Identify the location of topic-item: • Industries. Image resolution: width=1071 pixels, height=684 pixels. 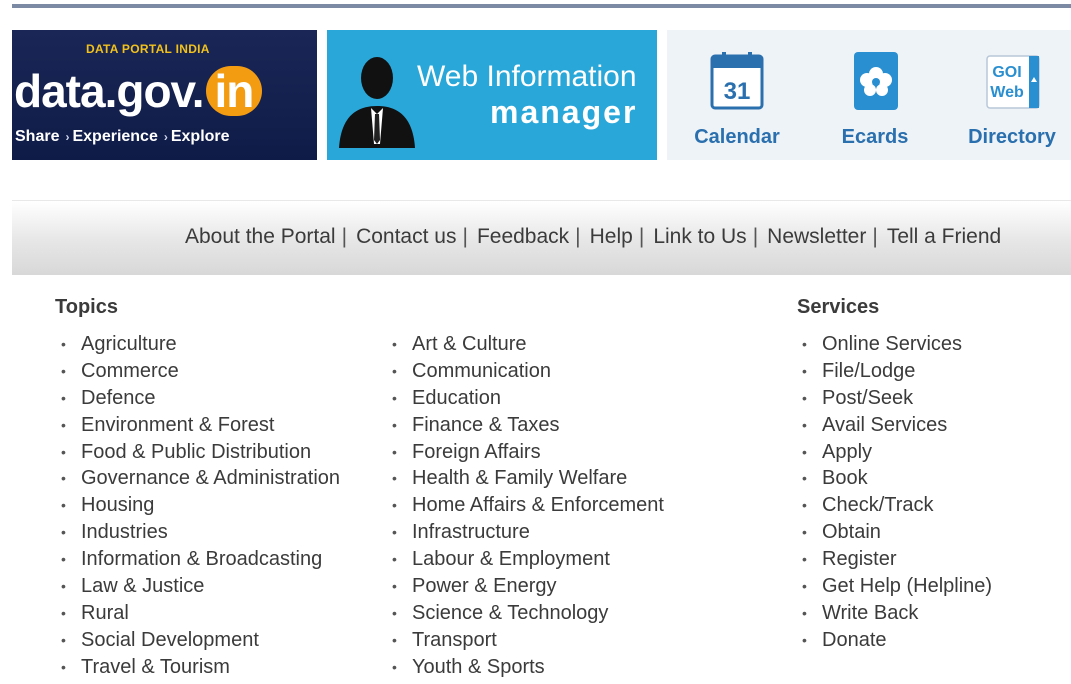
(198, 532).